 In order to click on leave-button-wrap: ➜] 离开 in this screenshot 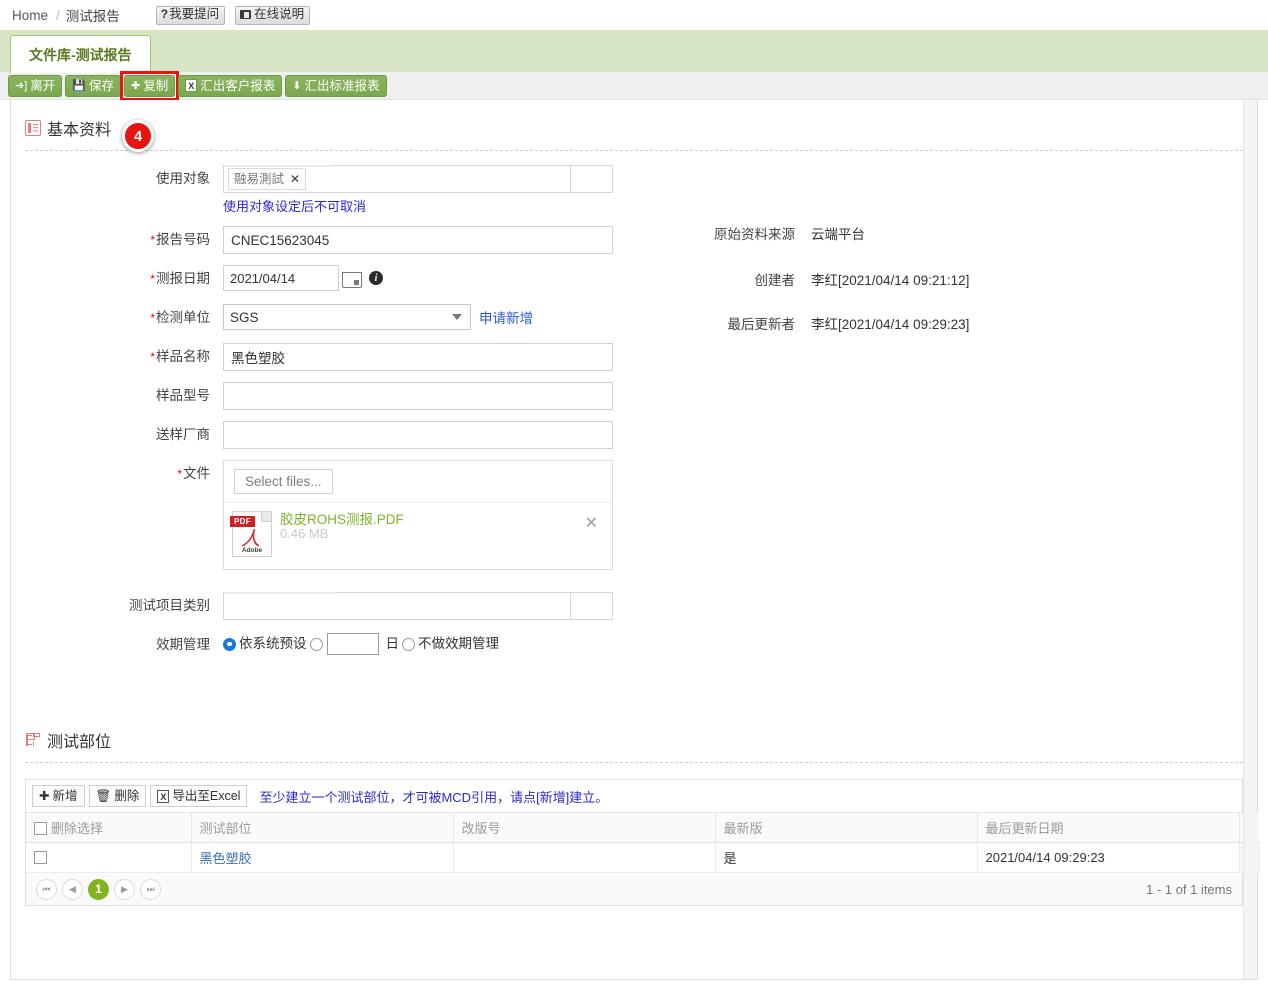, I will do `click(35, 85)`.